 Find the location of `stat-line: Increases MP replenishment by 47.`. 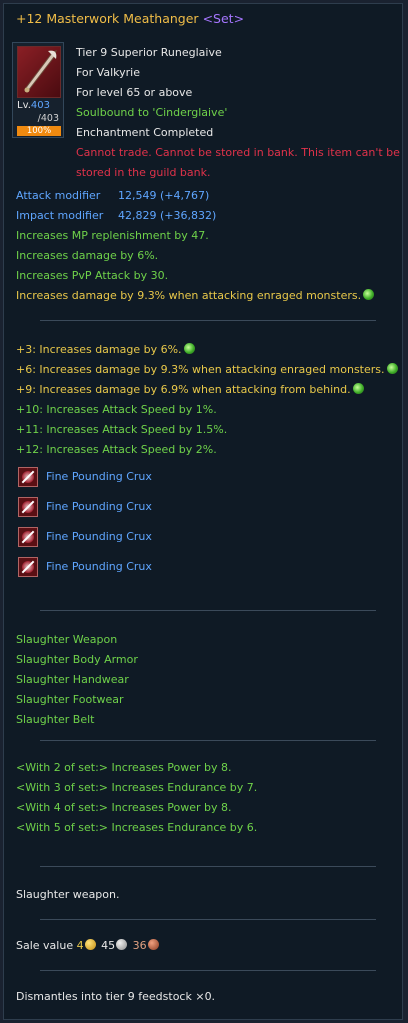

stat-line: Increases MP replenishment by 47. is located at coordinates (112, 236).